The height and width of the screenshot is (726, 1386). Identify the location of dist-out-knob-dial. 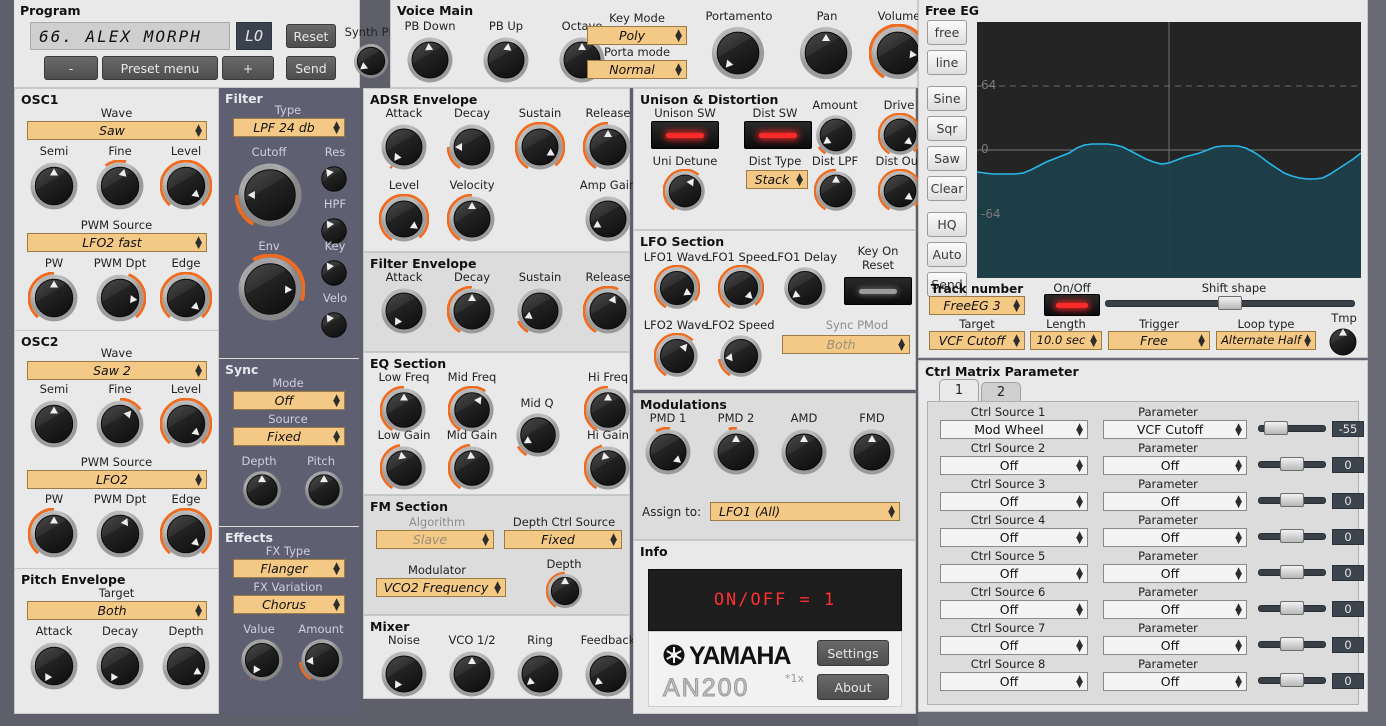
(900, 191).